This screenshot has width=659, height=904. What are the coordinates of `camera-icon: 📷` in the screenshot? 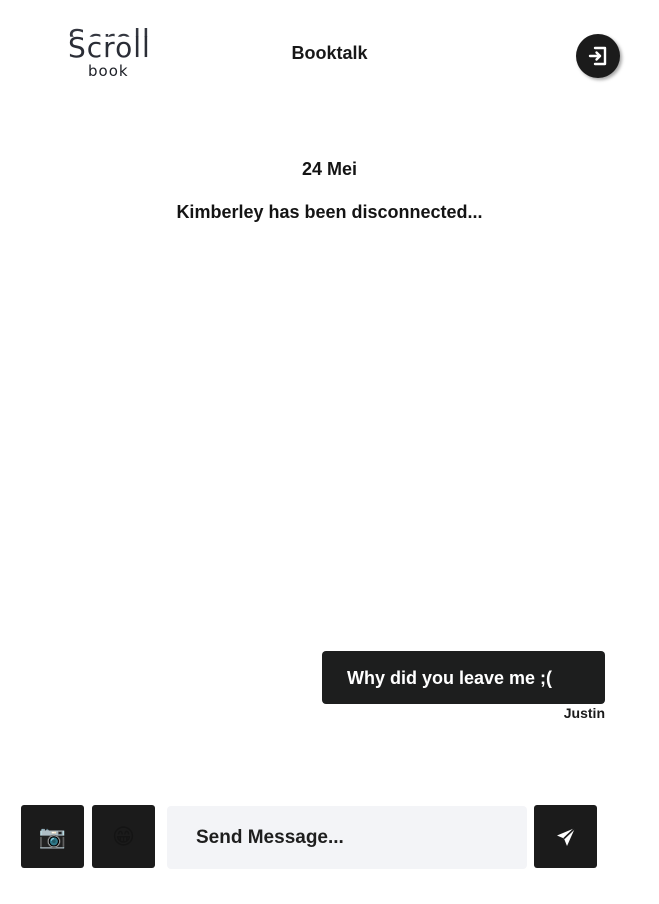 It's located at (52, 836).